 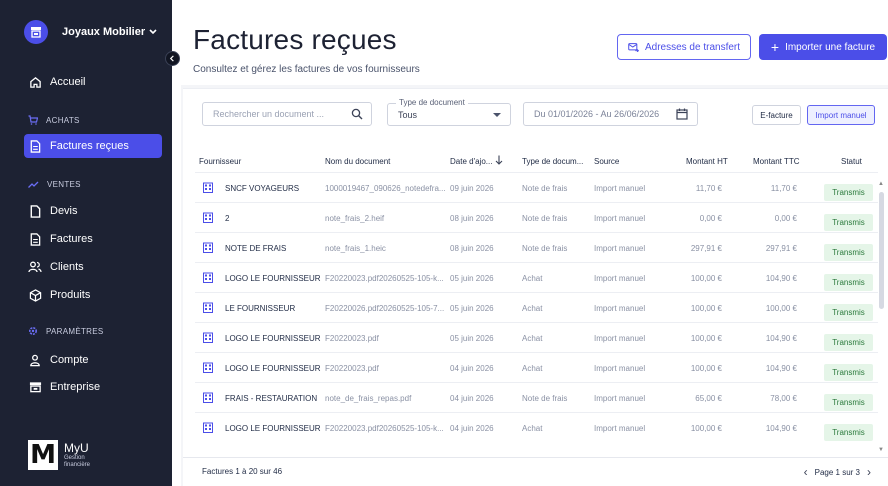 What do you see at coordinates (368, 398) in the screenshot?
I see `cell-document: note_de_frais_repas.pdf` at bounding box center [368, 398].